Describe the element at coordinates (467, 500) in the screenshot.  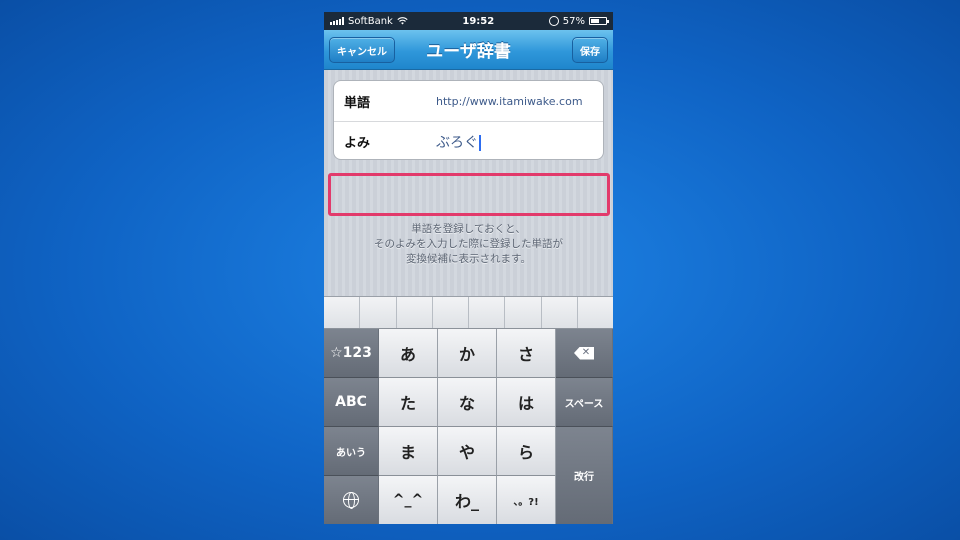
I see `key-wa: わ_` at that location.